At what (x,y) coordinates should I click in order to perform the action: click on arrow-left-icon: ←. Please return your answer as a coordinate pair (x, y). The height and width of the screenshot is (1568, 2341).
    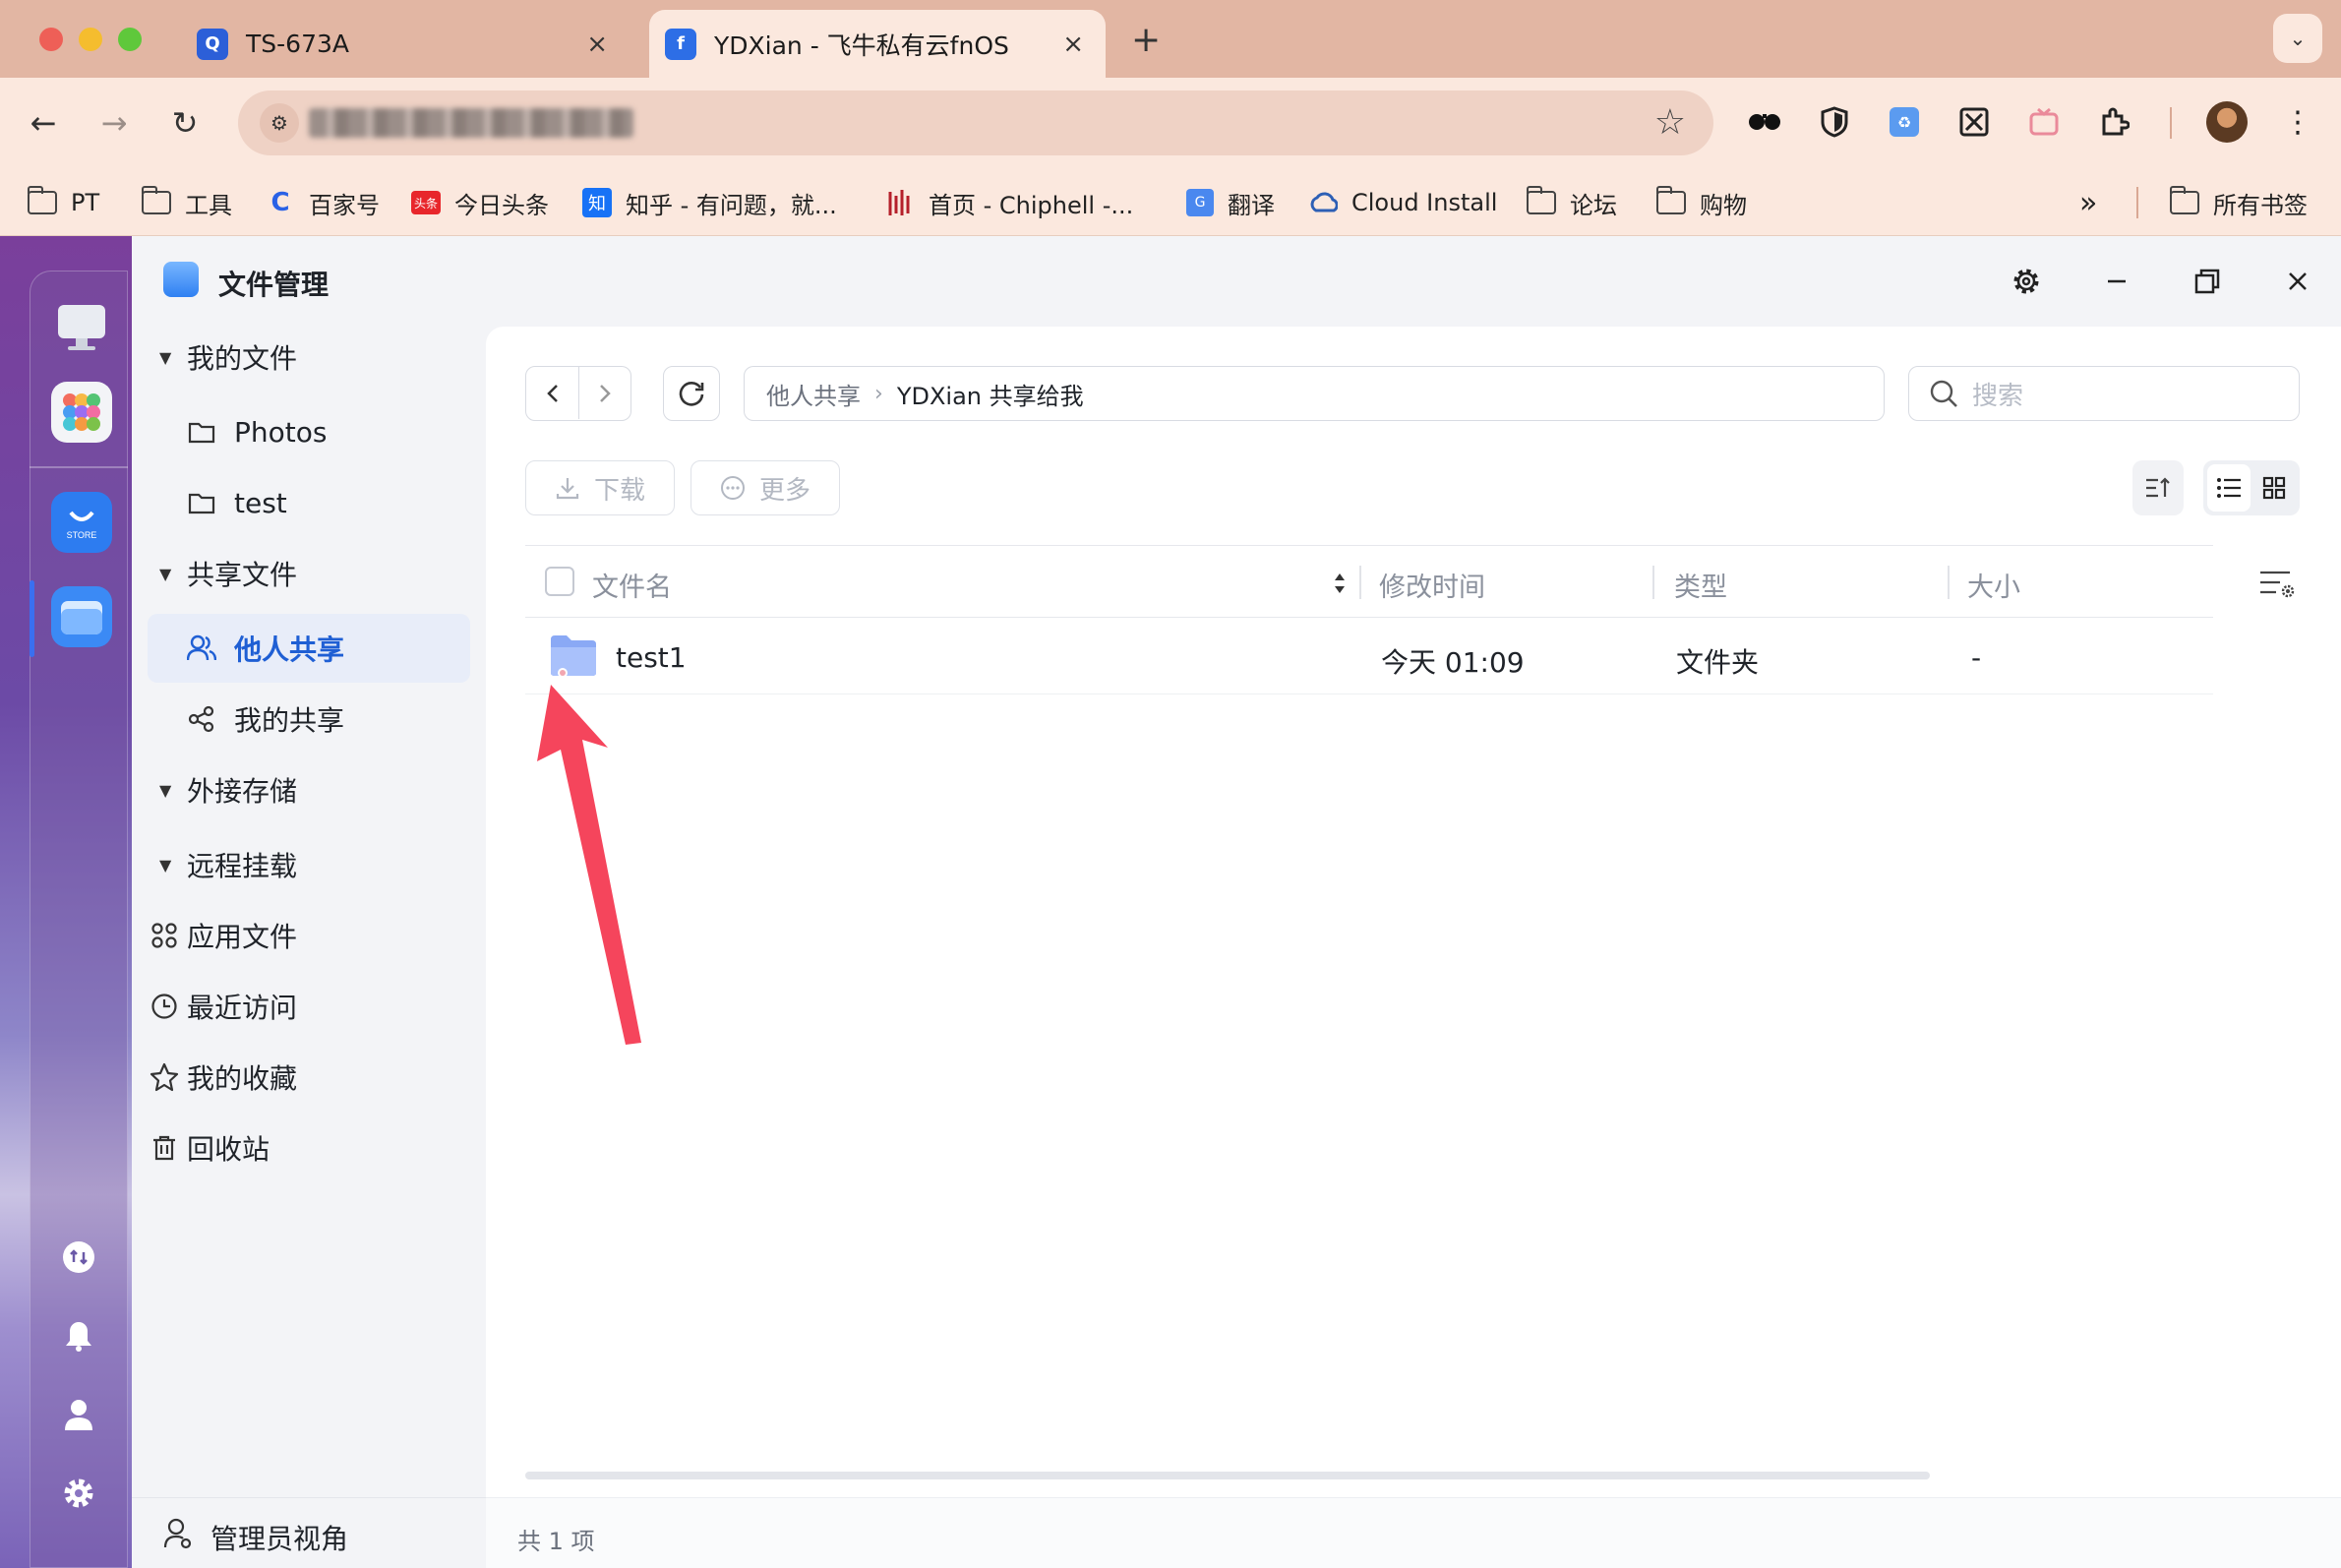
    Looking at the image, I should click on (43, 123).